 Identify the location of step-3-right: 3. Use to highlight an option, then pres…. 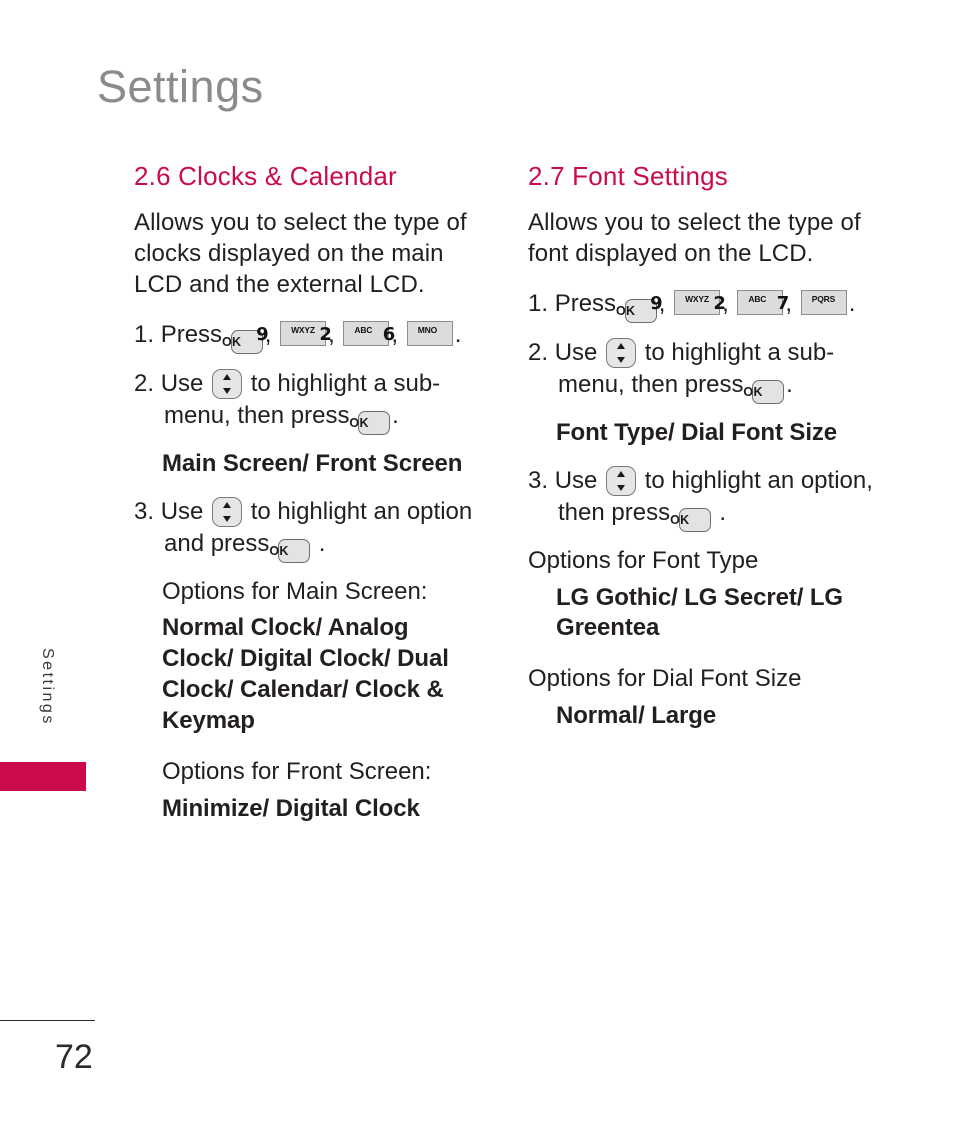
(704, 498).